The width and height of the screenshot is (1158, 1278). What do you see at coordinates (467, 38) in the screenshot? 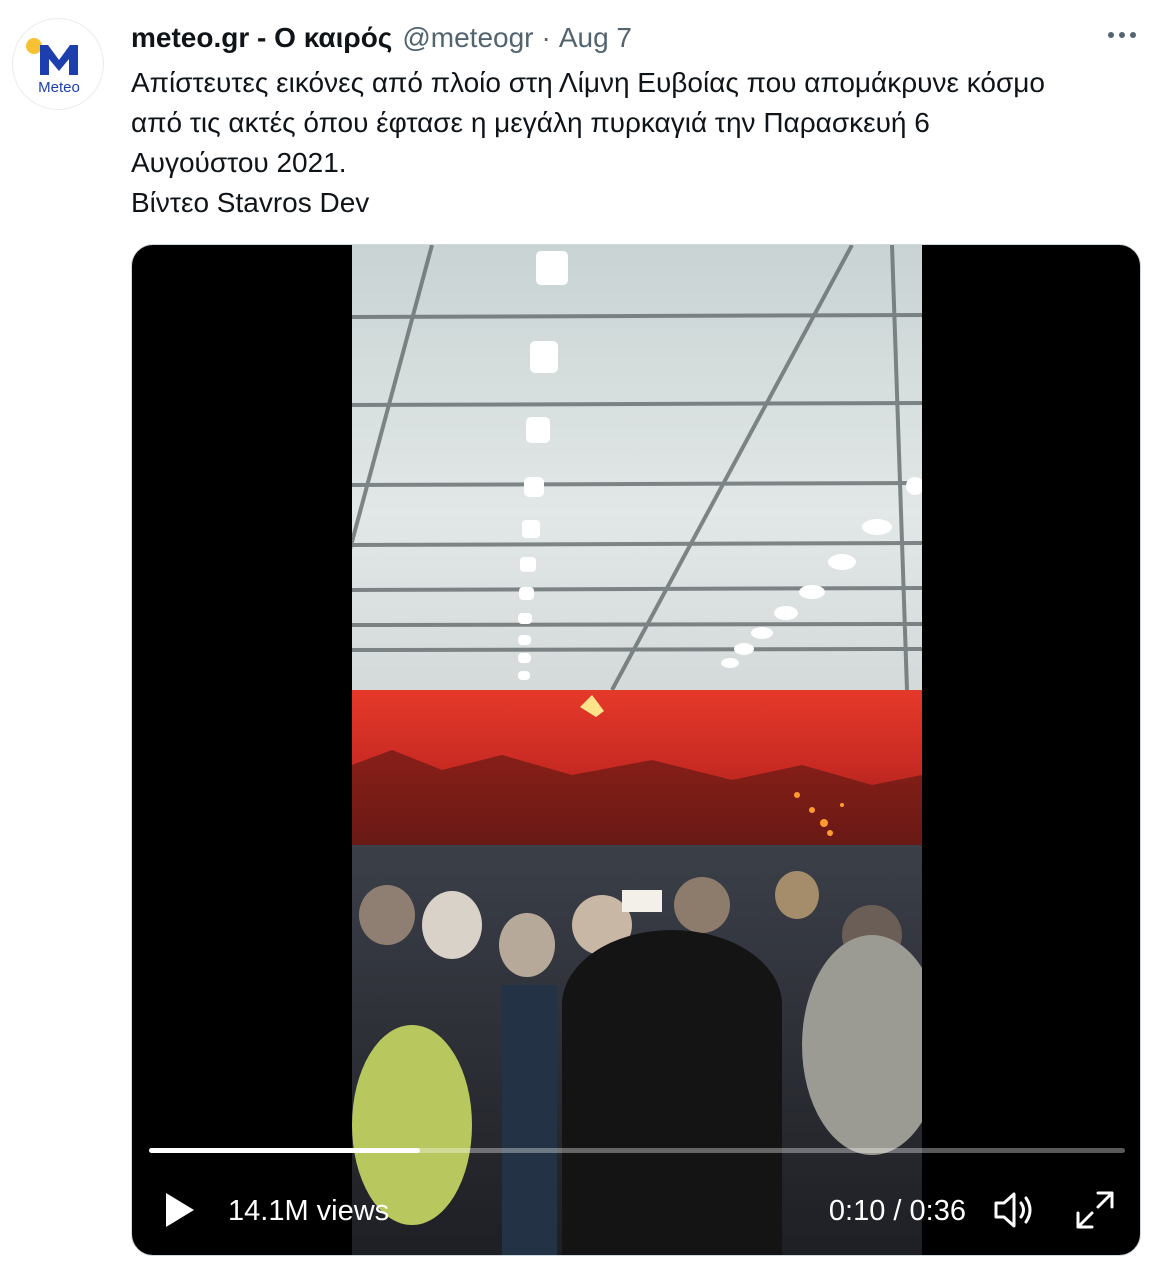
I see `account-handle: @meteogr` at bounding box center [467, 38].